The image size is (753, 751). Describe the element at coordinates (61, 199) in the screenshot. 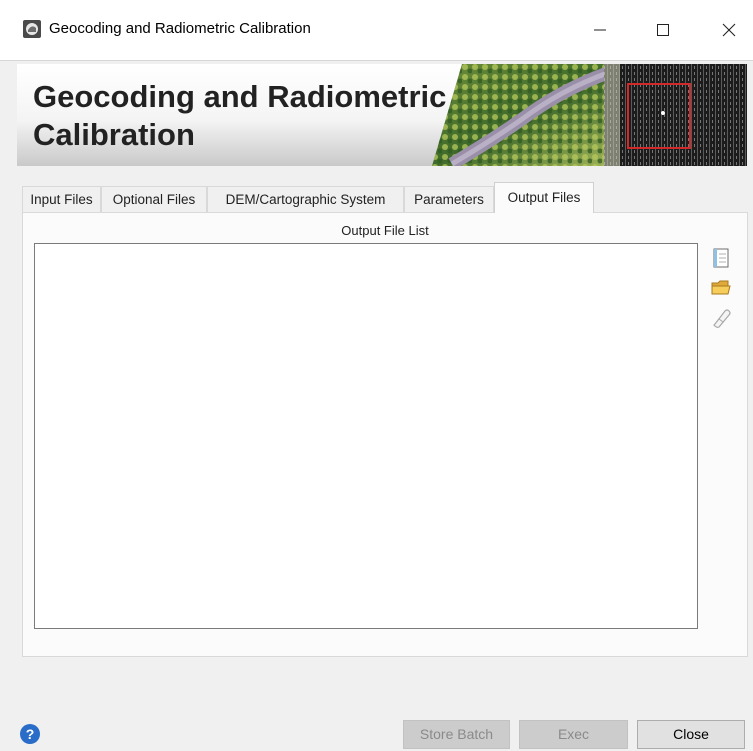

I see `tab-input-files: Input Files` at that location.